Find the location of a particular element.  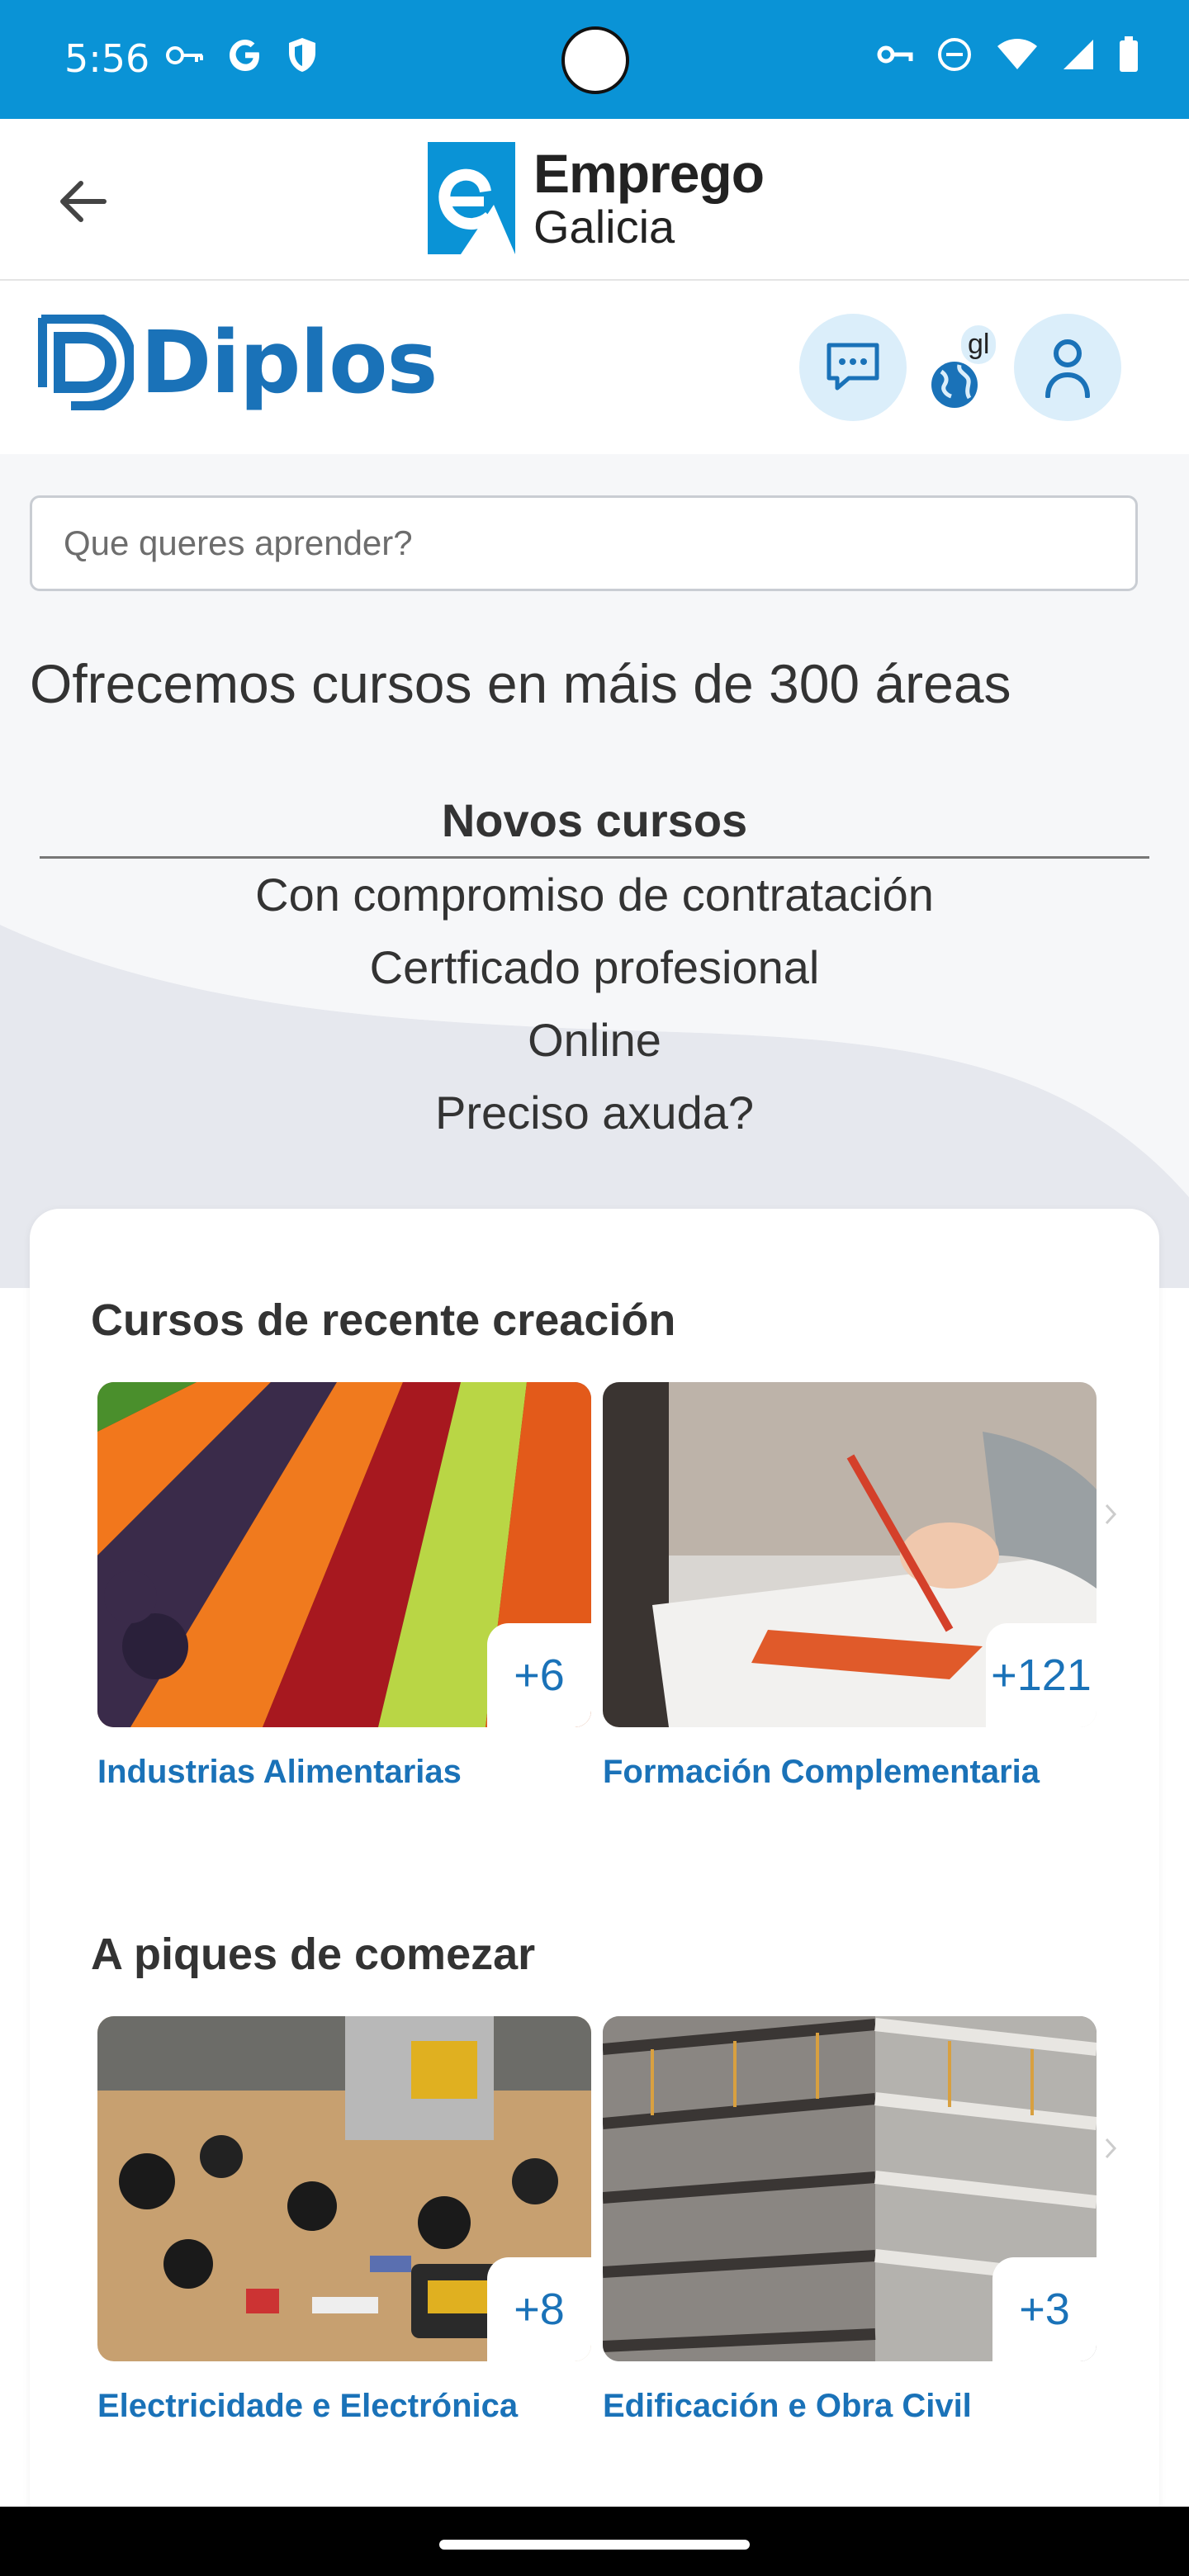

back-button is located at coordinates (83, 201).